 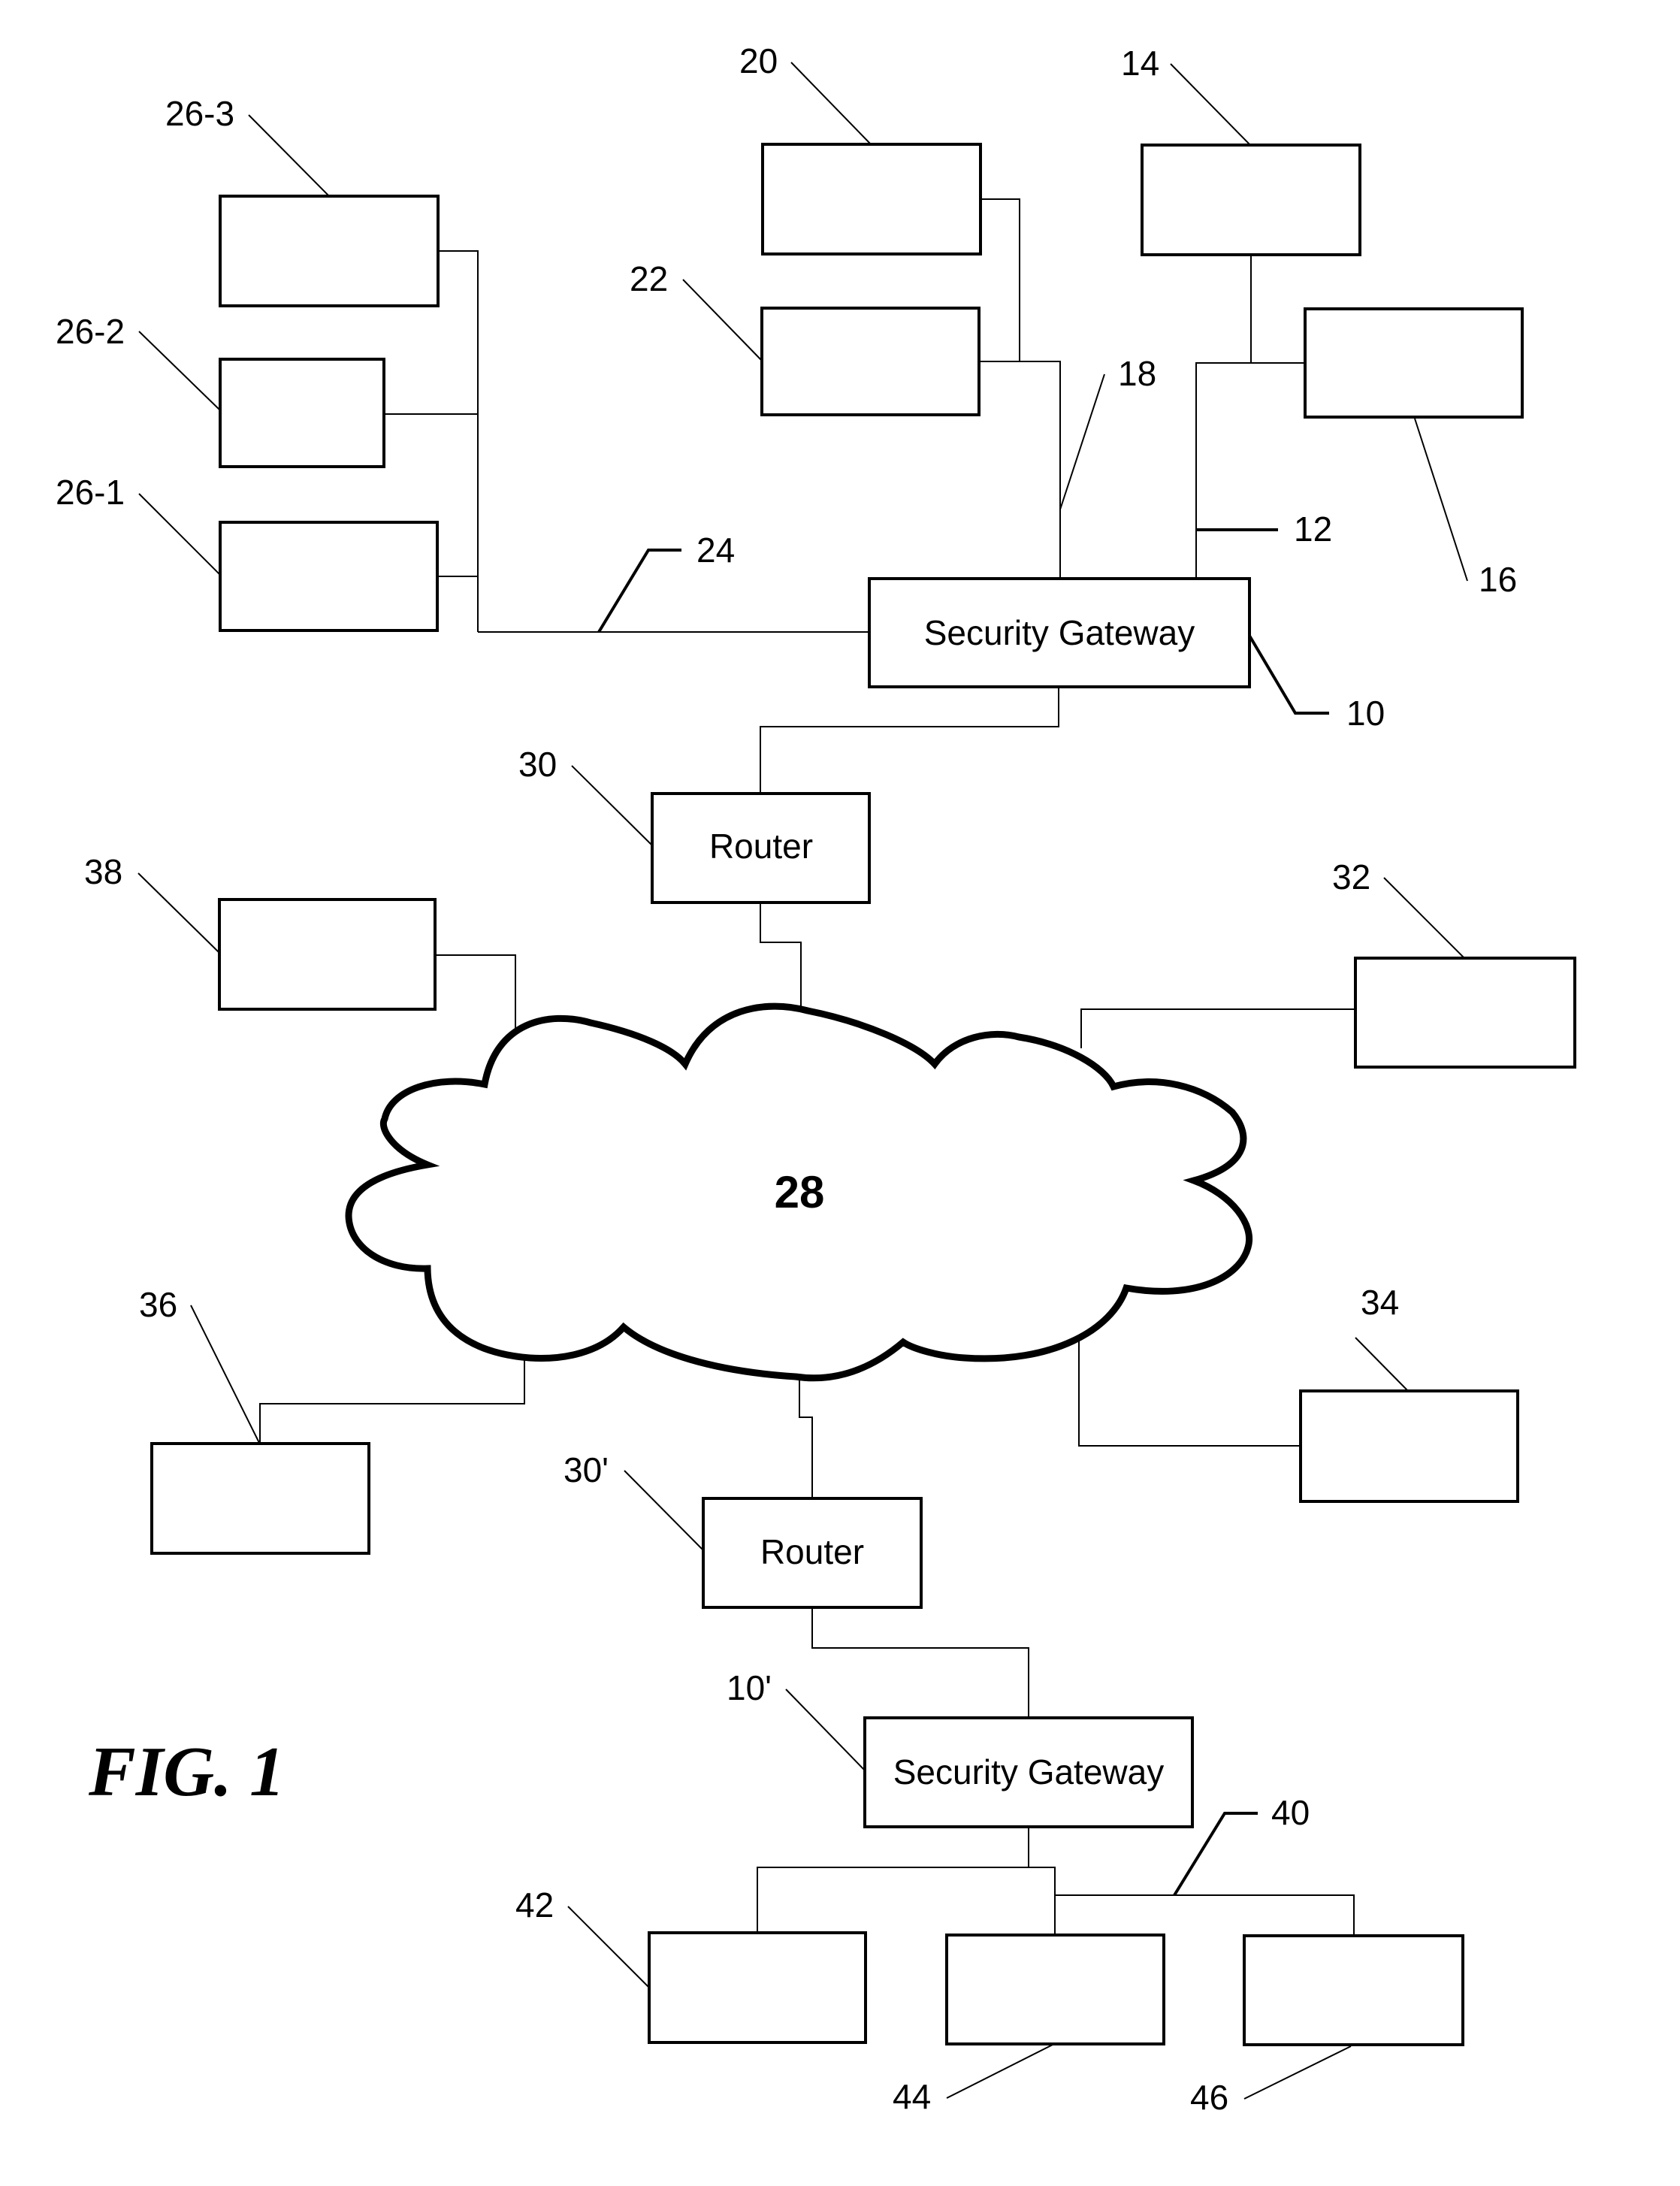 I want to click on device-32-box, so click(x=1465, y=1013).